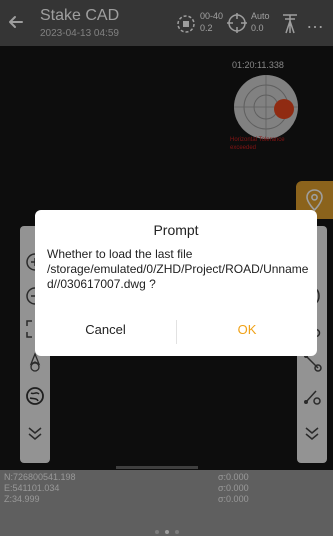 This screenshot has width=333, height=536. I want to click on ok-button: OK, so click(247, 329).